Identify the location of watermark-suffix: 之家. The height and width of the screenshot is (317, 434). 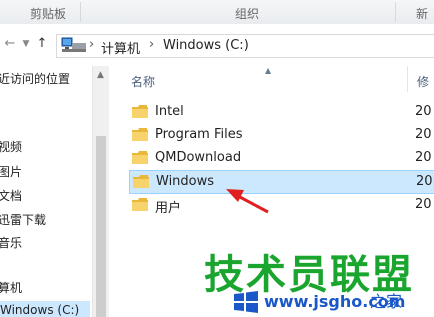
(386, 301).